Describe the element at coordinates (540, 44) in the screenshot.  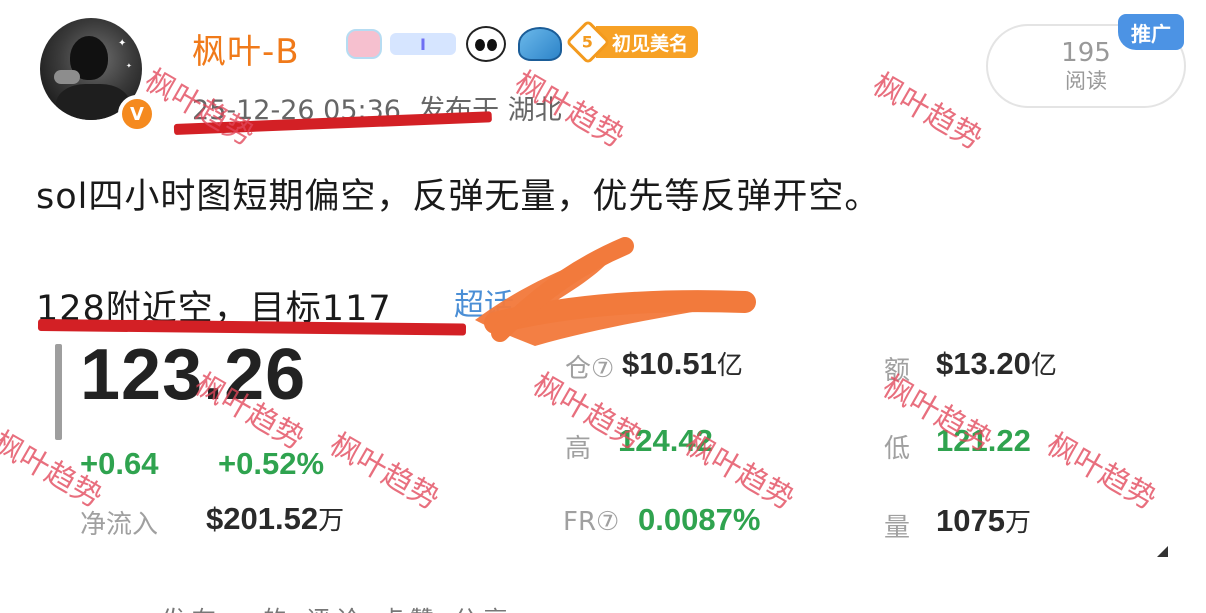
I see `shark-badge-icon` at that location.